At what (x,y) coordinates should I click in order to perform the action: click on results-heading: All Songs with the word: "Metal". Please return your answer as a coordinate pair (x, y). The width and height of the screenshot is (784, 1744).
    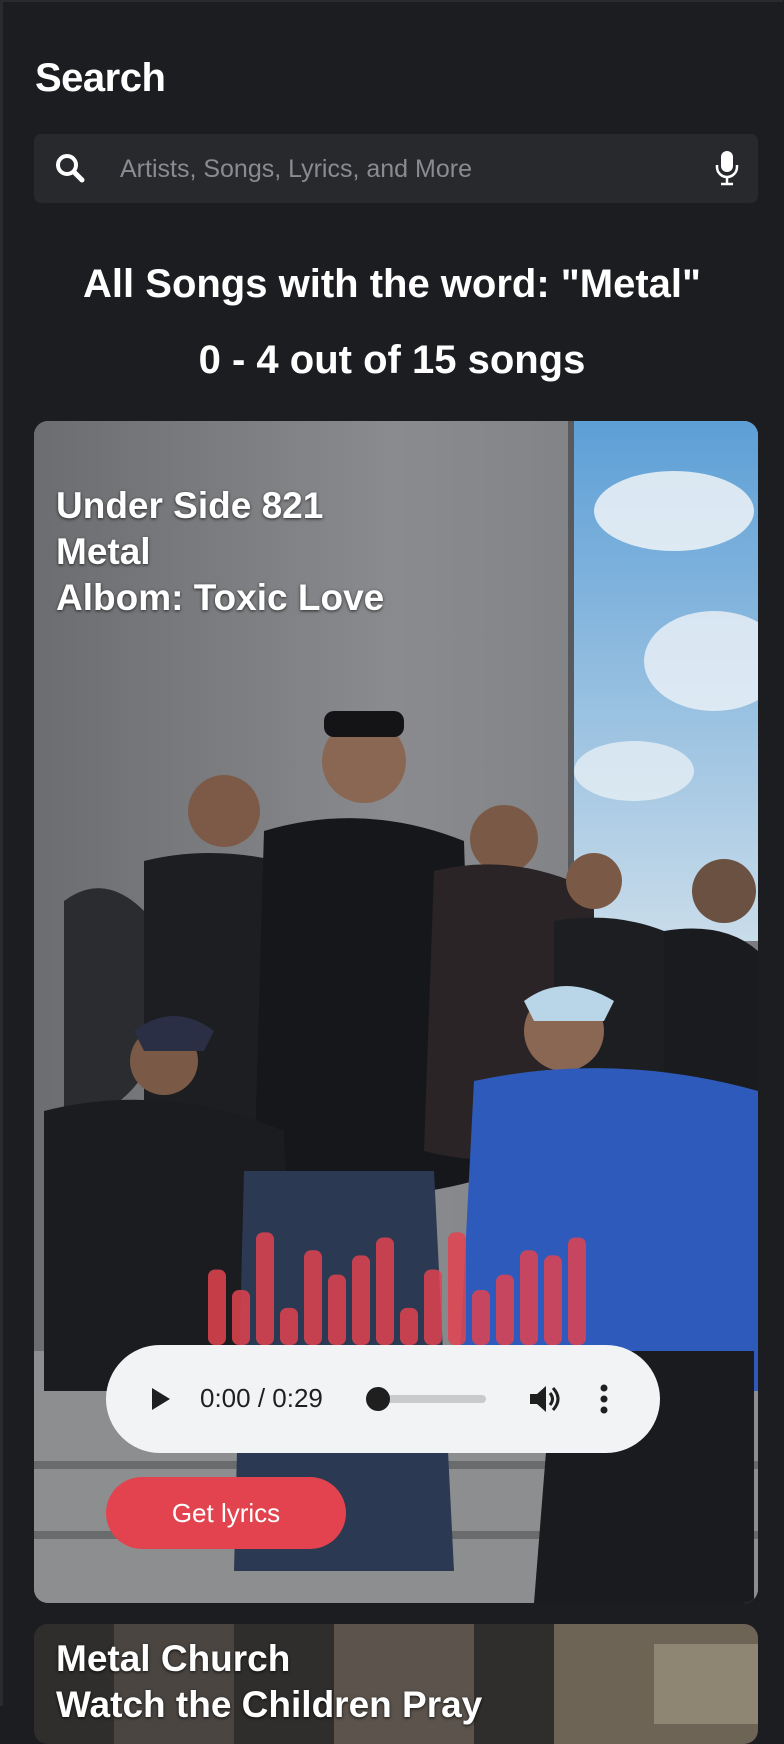
    Looking at the image, I should click on (392, 284).